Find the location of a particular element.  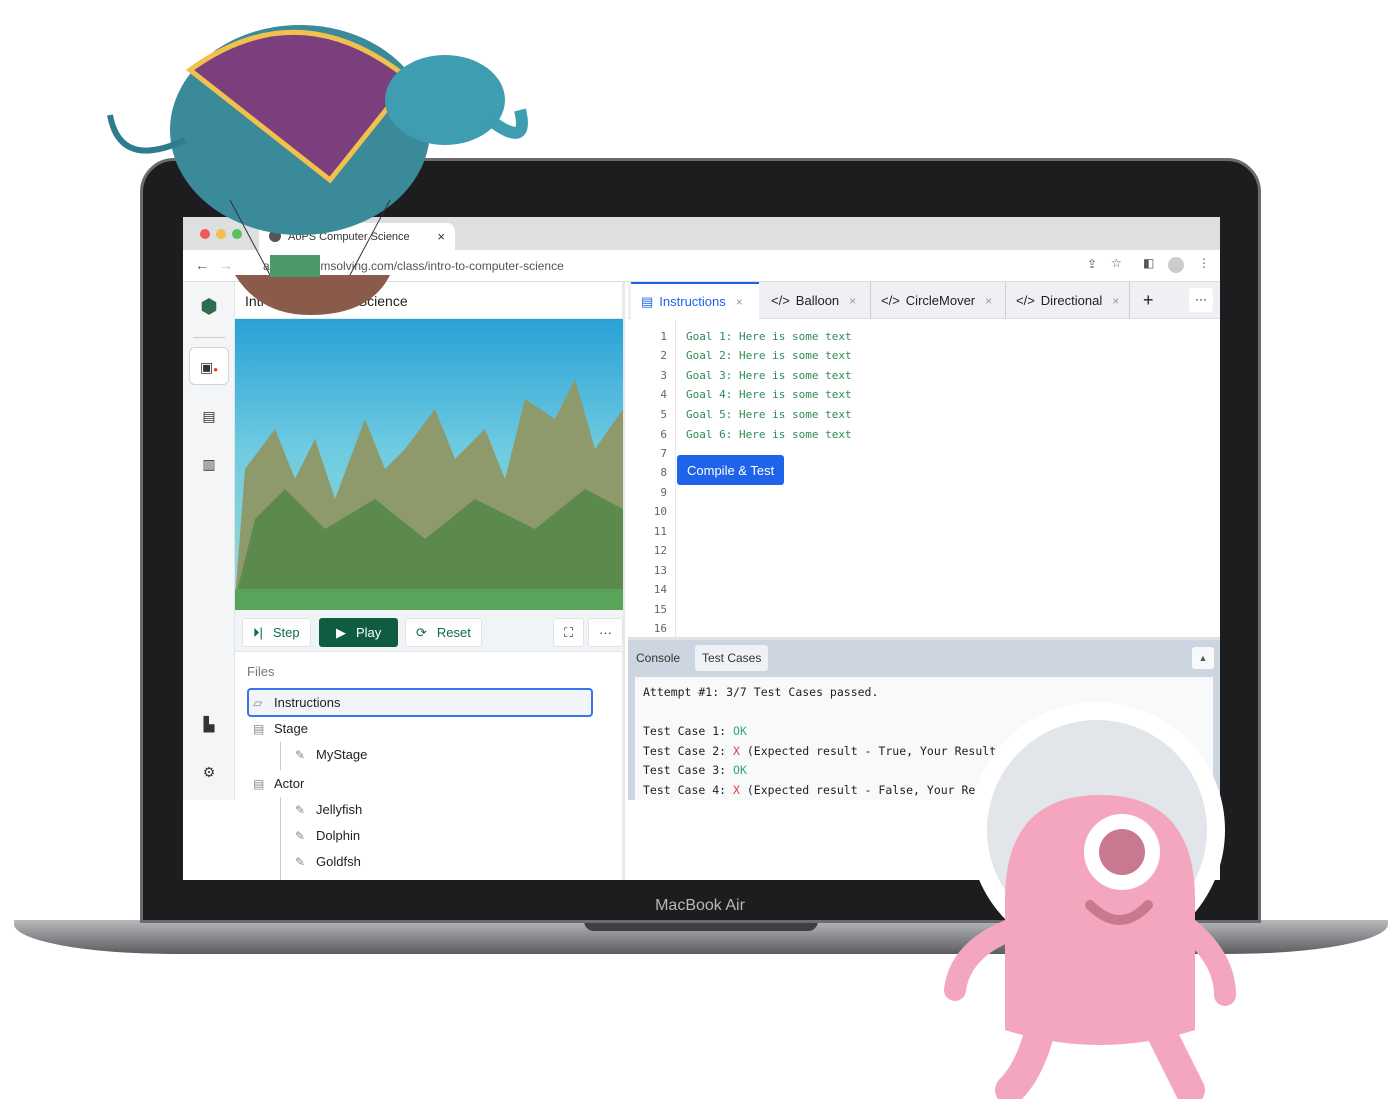

divider is located at coordinates (209, 337).